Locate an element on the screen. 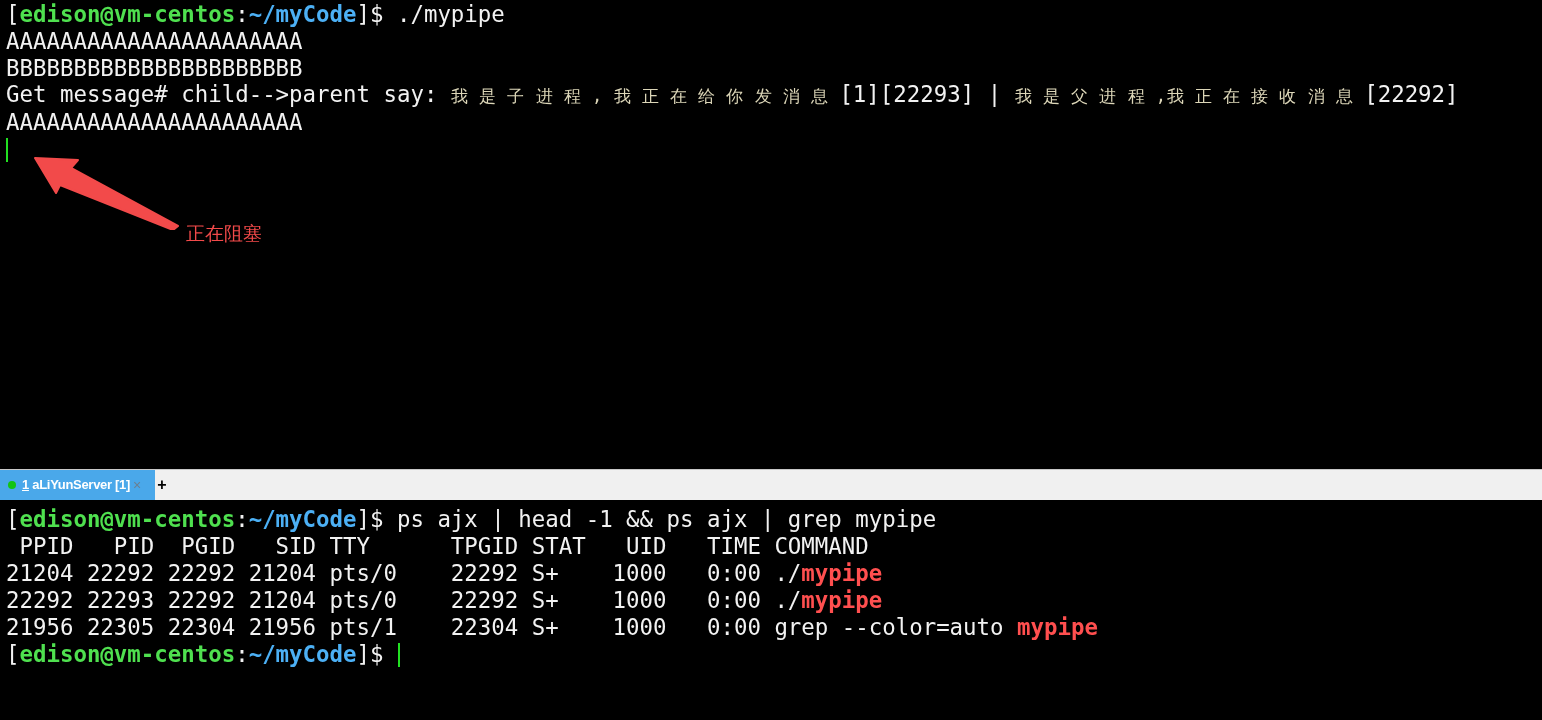 The width and height of the screenshot is (1542, 720). terminal-line: 21956 22305 22304 21956 pts/1 22304 S+ 1000 0:00 grep --color=auto mypipe is located at coordinates (552, 627).